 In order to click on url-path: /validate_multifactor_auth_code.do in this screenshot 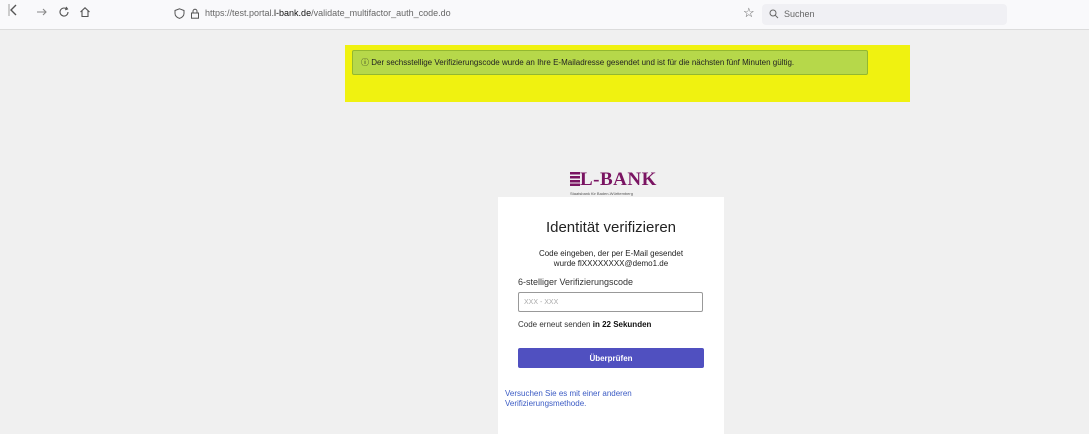, I will do `click(381, 13)`.